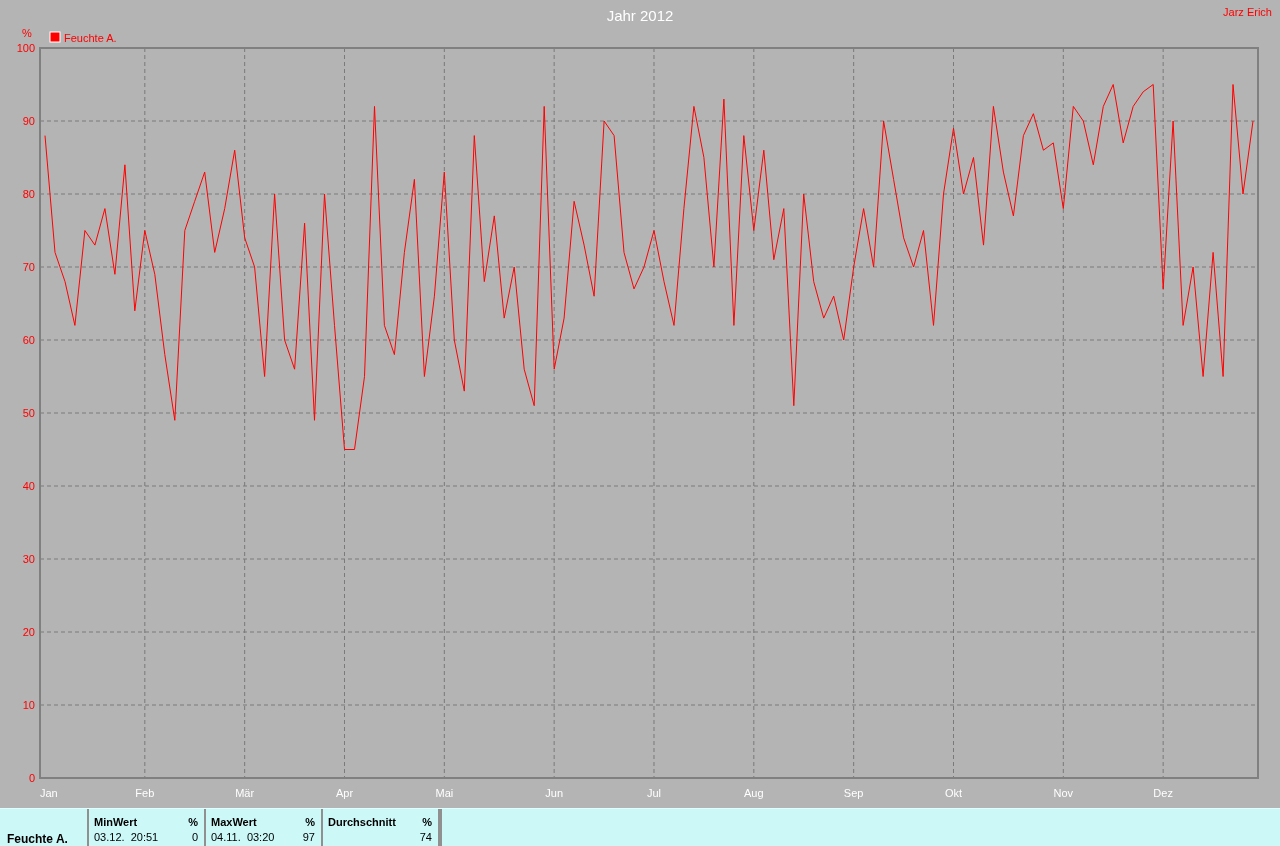  I want to click on row-label: Feuchte A., so click(37, 839).